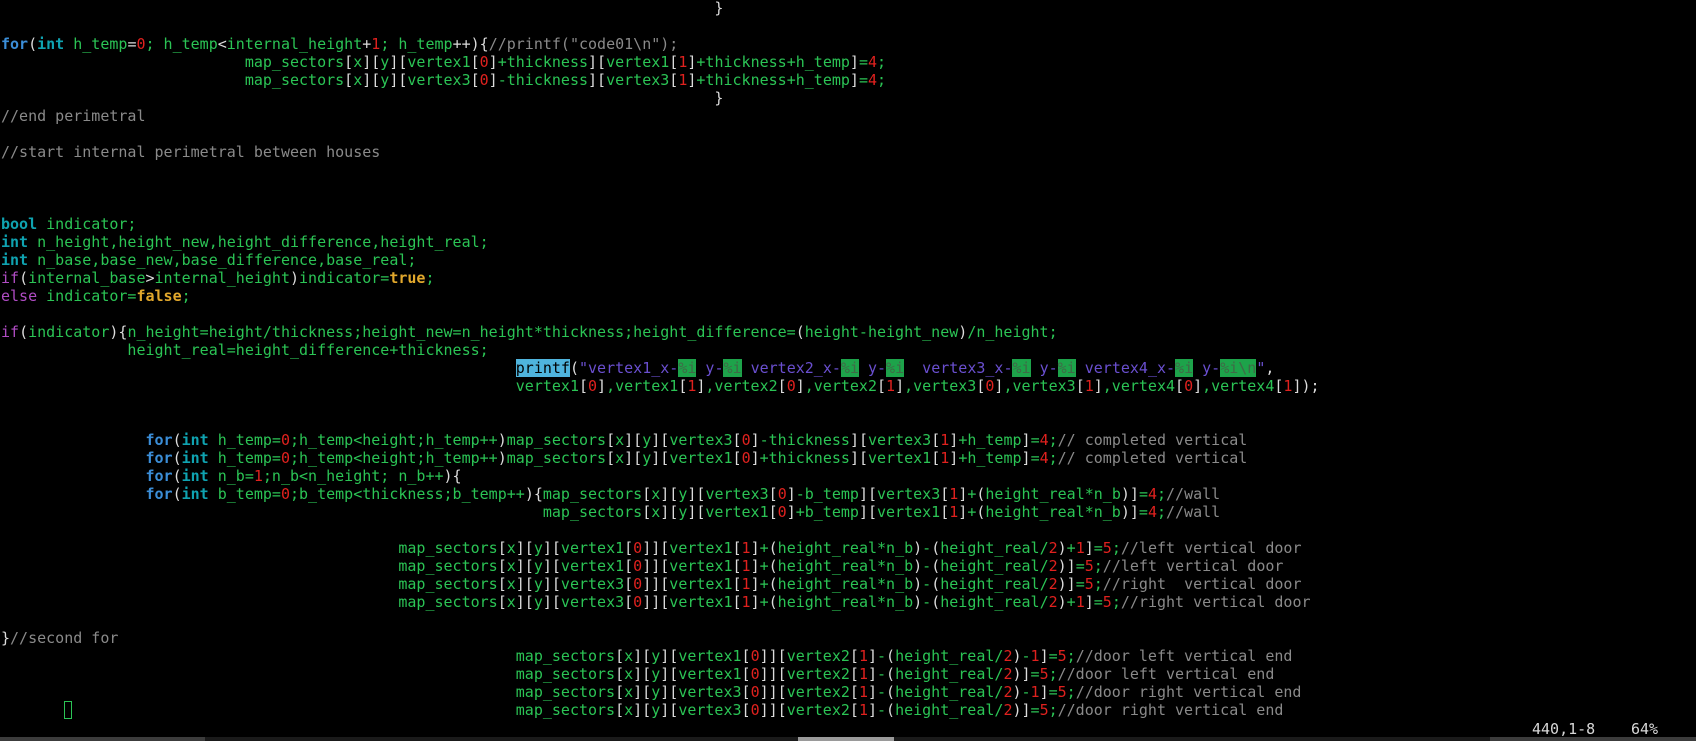 The image size is (1696, 741). I want to click on code-token: y-, so click(710, 368).